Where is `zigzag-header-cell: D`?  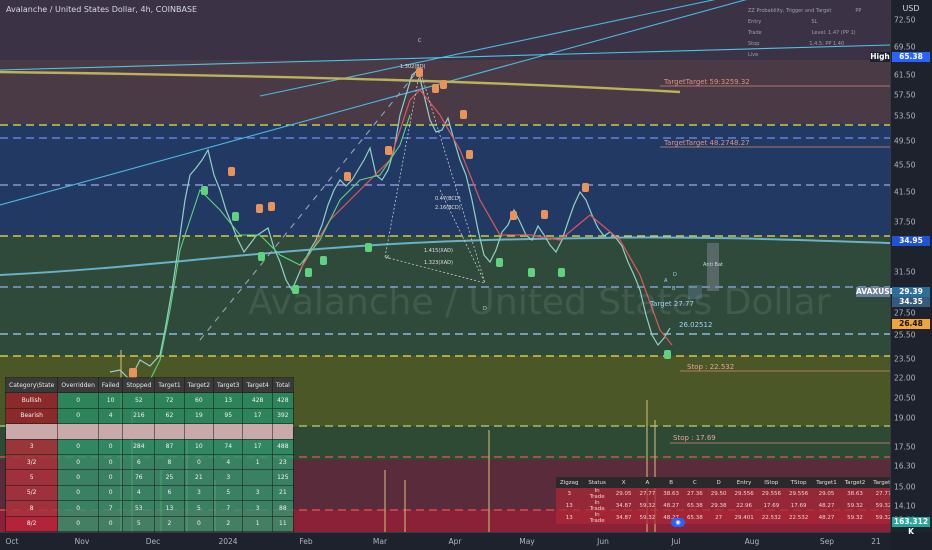 zigzag-header-cell: D is located at coordinates (718, 482).